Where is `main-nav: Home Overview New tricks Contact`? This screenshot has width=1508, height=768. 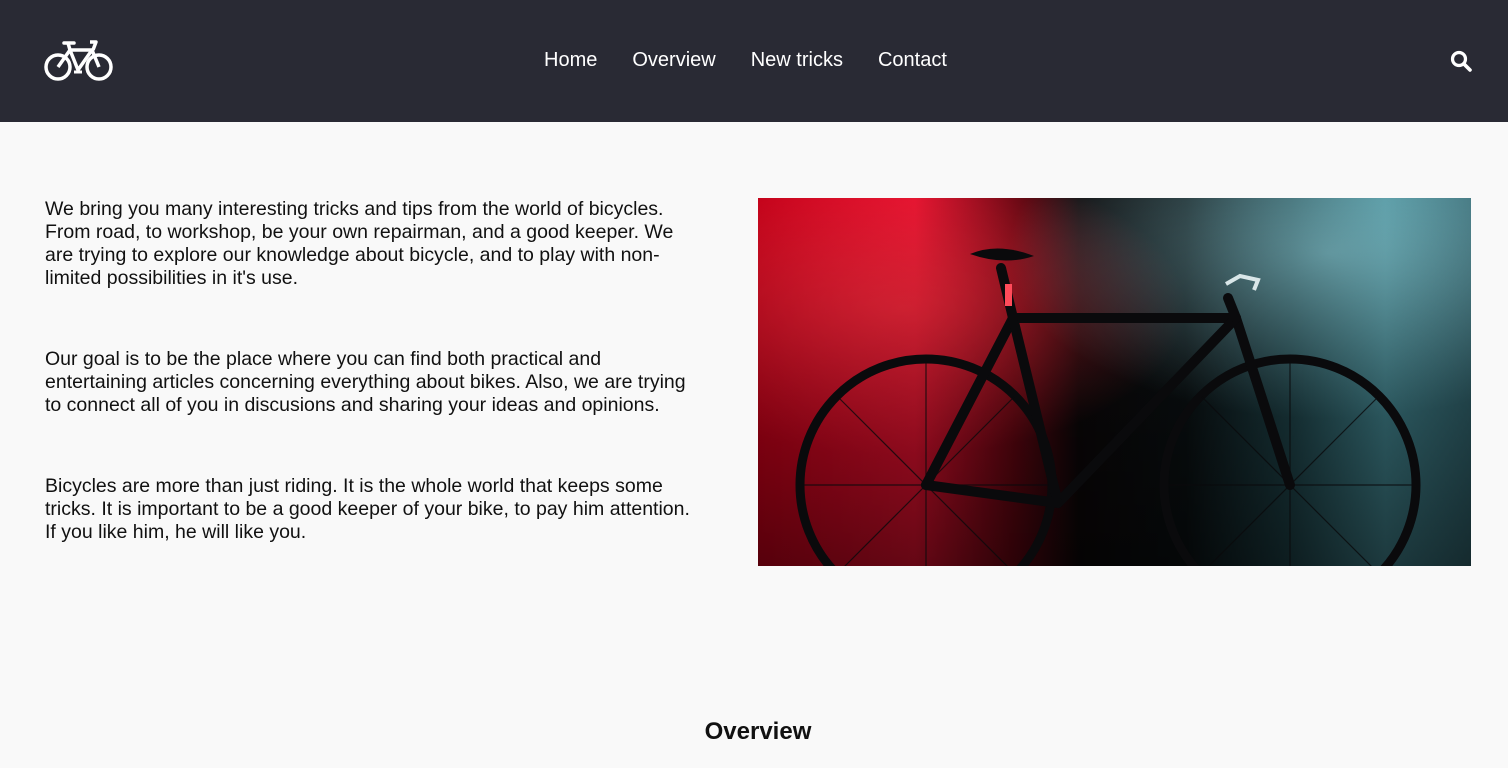 main-nav: Home Overview New tricks Contact is located at coordinates (763, 60).